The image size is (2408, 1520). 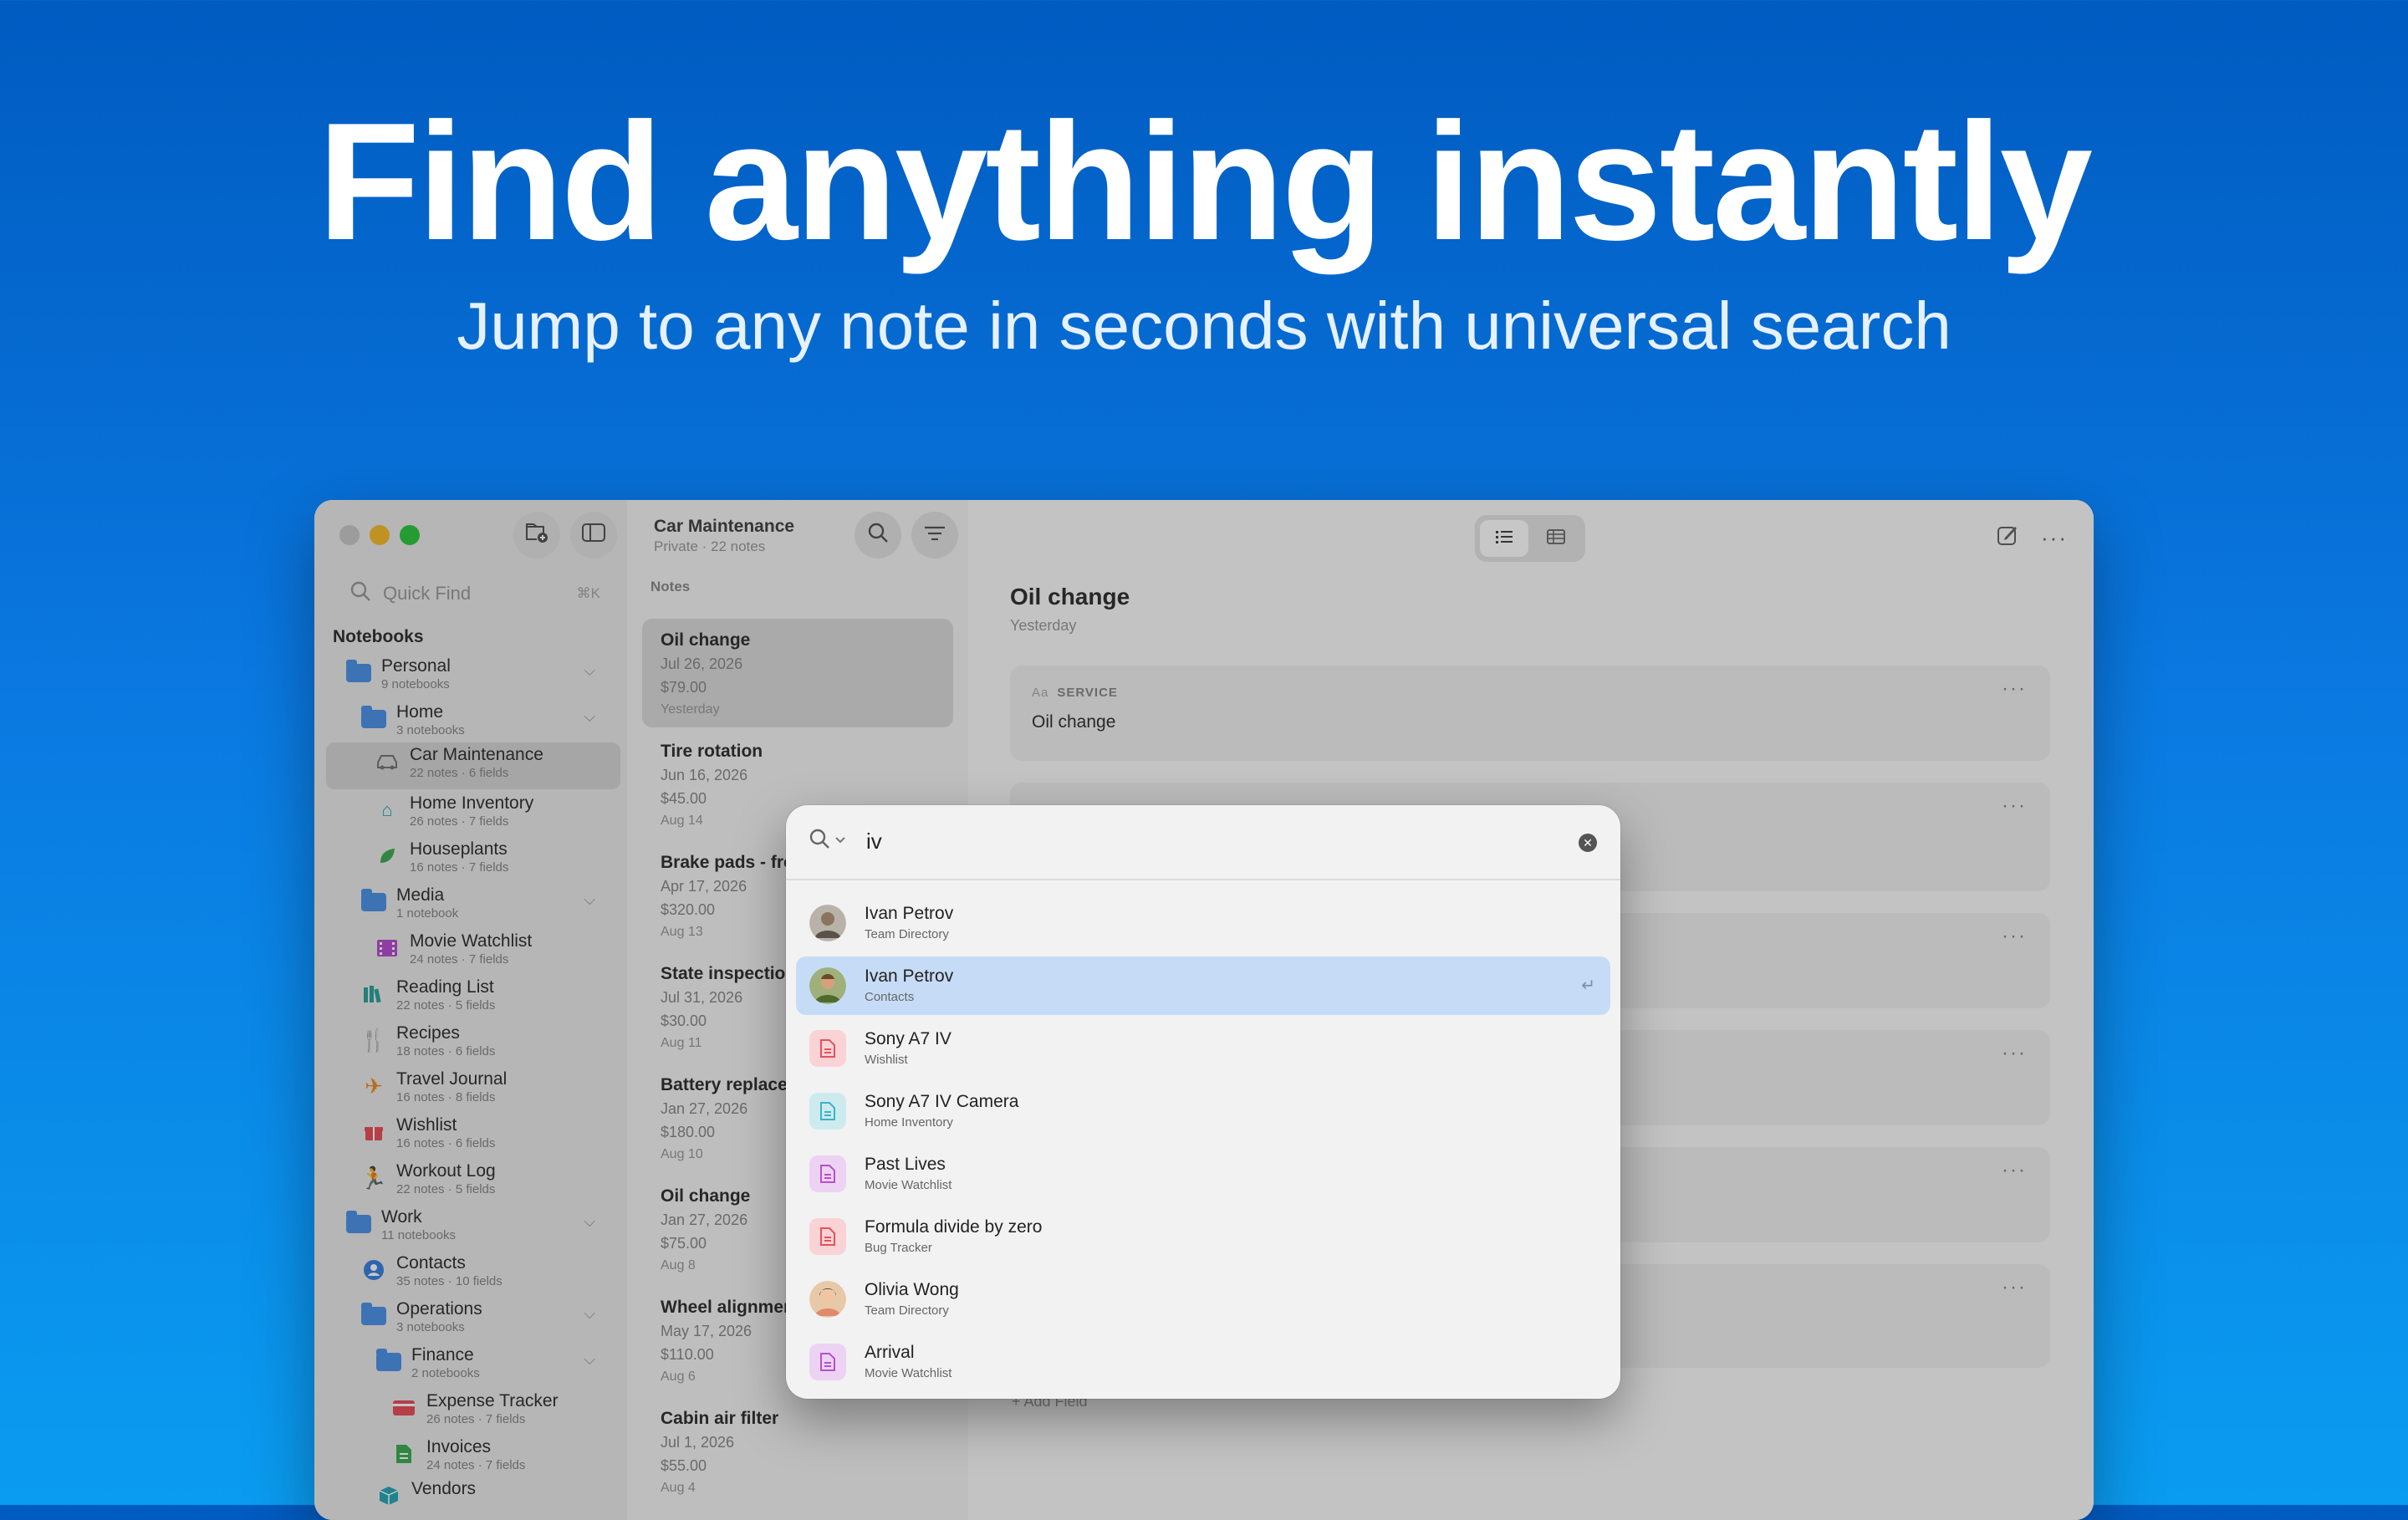 What do you see at coordinates (477, 1183) in the screenshot?
I see `sidebar-item-workout-log: 🏃 Workout Log 22 notes · 5 fields` at bounding box center [477, 1183].